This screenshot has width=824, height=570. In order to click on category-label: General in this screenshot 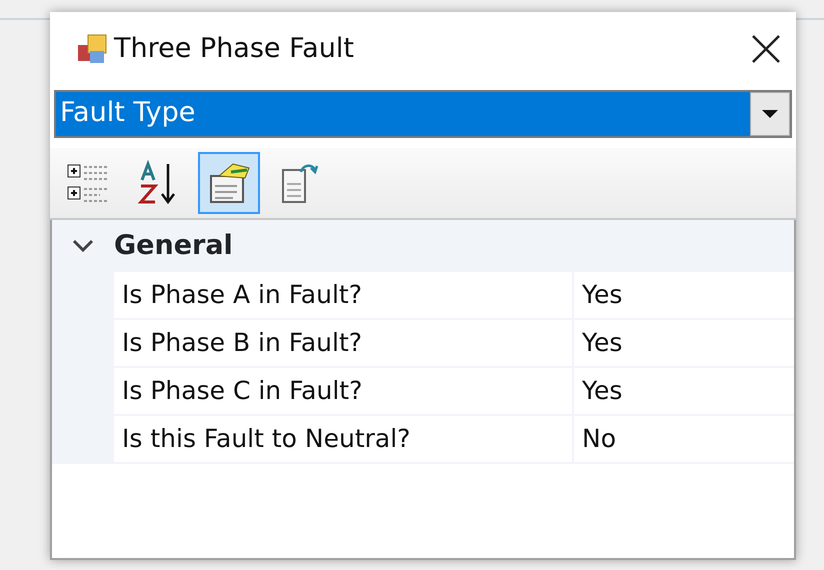, I will do `click(173, 245)`.